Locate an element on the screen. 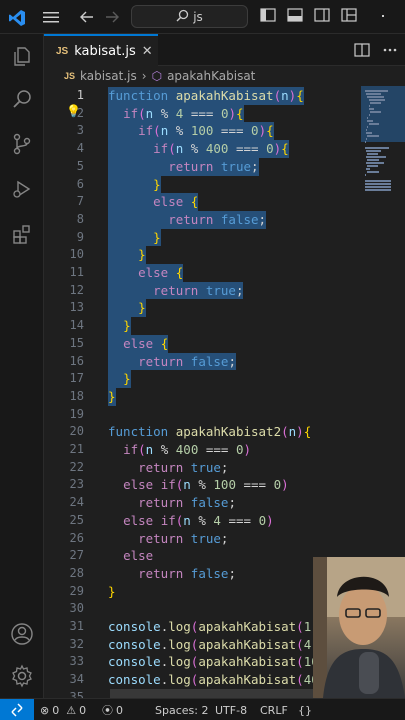 The width and height of the screenshot is (405, 720). close-icon: ✕ is located at coordinates (147, 51).